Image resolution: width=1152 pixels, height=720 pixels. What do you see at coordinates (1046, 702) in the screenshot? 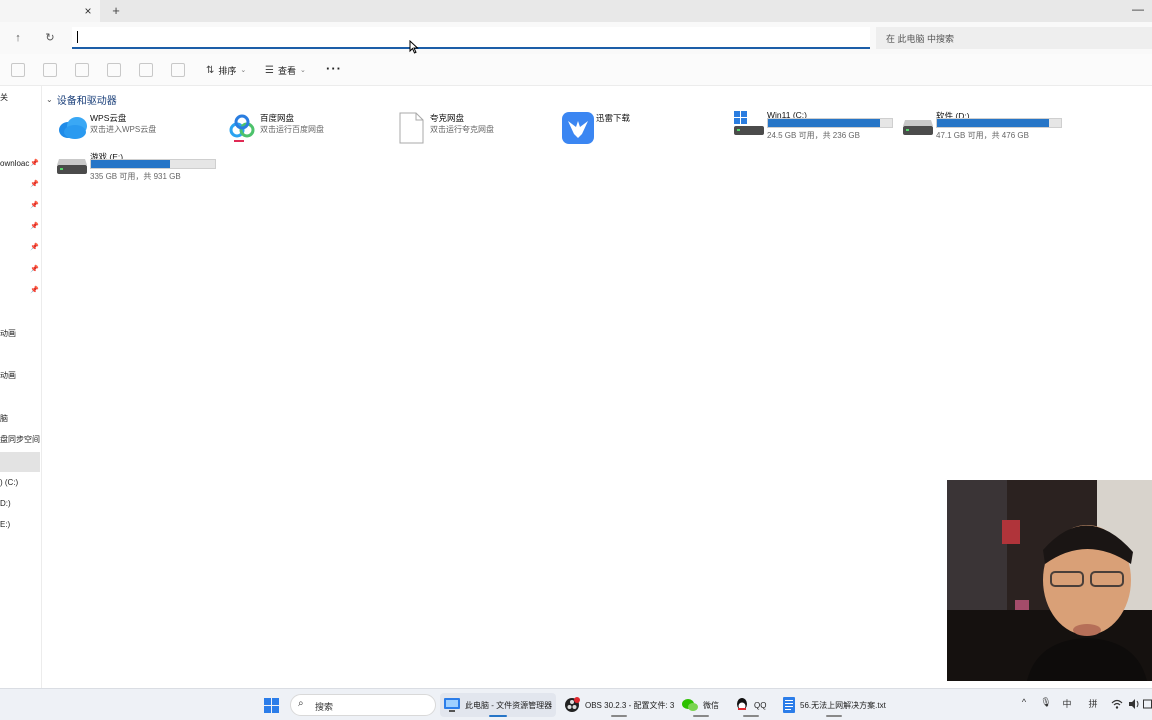
I see `microphone-icon: 🎙` at bounding box center [1046, 702].